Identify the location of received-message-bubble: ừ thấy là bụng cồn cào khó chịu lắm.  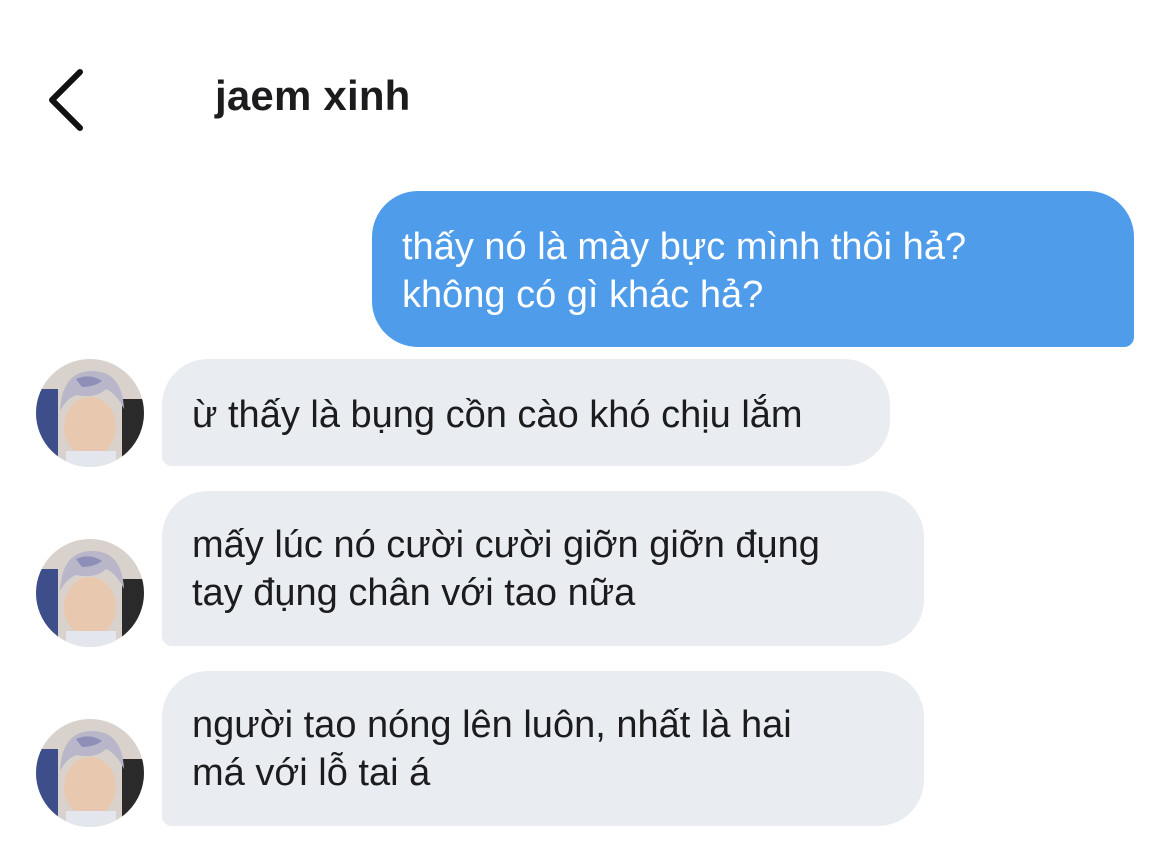
(526, 412).